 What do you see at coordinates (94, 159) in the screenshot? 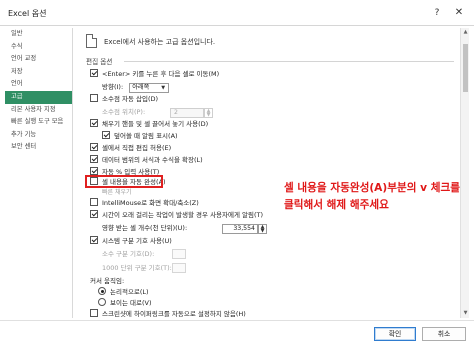
I see `checkbox-extend-formats` at bounding box center [94, 159].